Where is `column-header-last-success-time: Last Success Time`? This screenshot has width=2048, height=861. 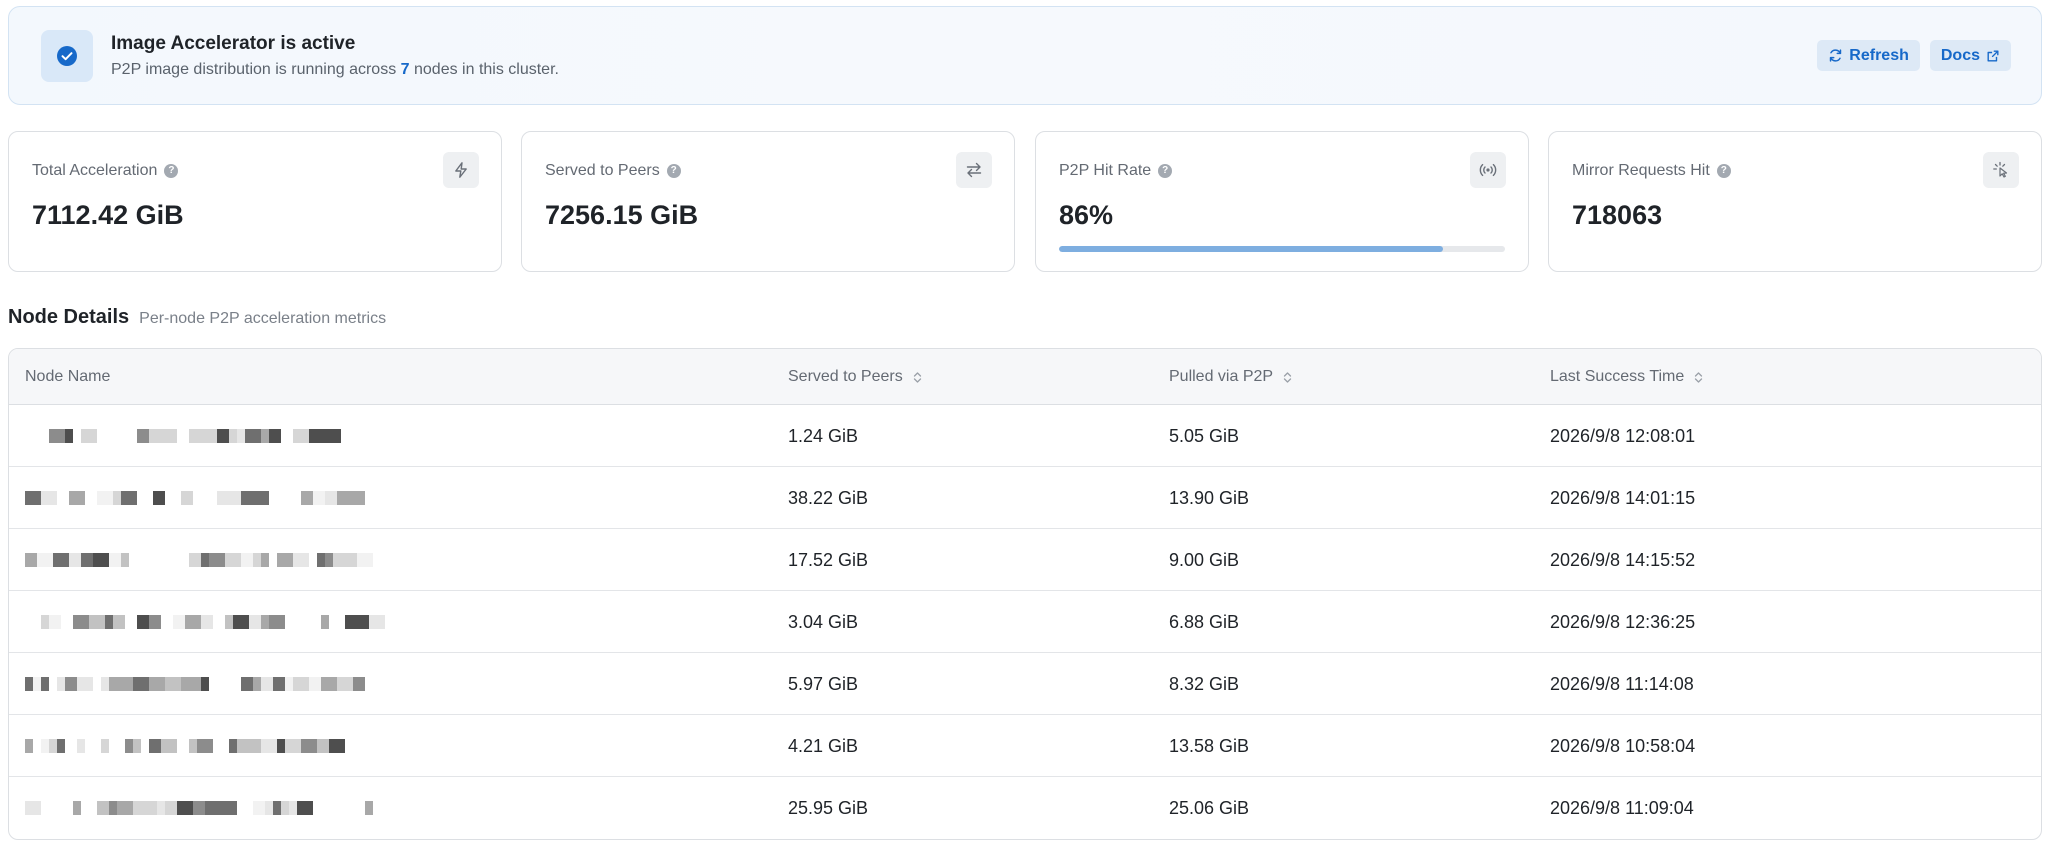 column-header-last-success-time: Last Success Time is located at coordinates (1626, 377).